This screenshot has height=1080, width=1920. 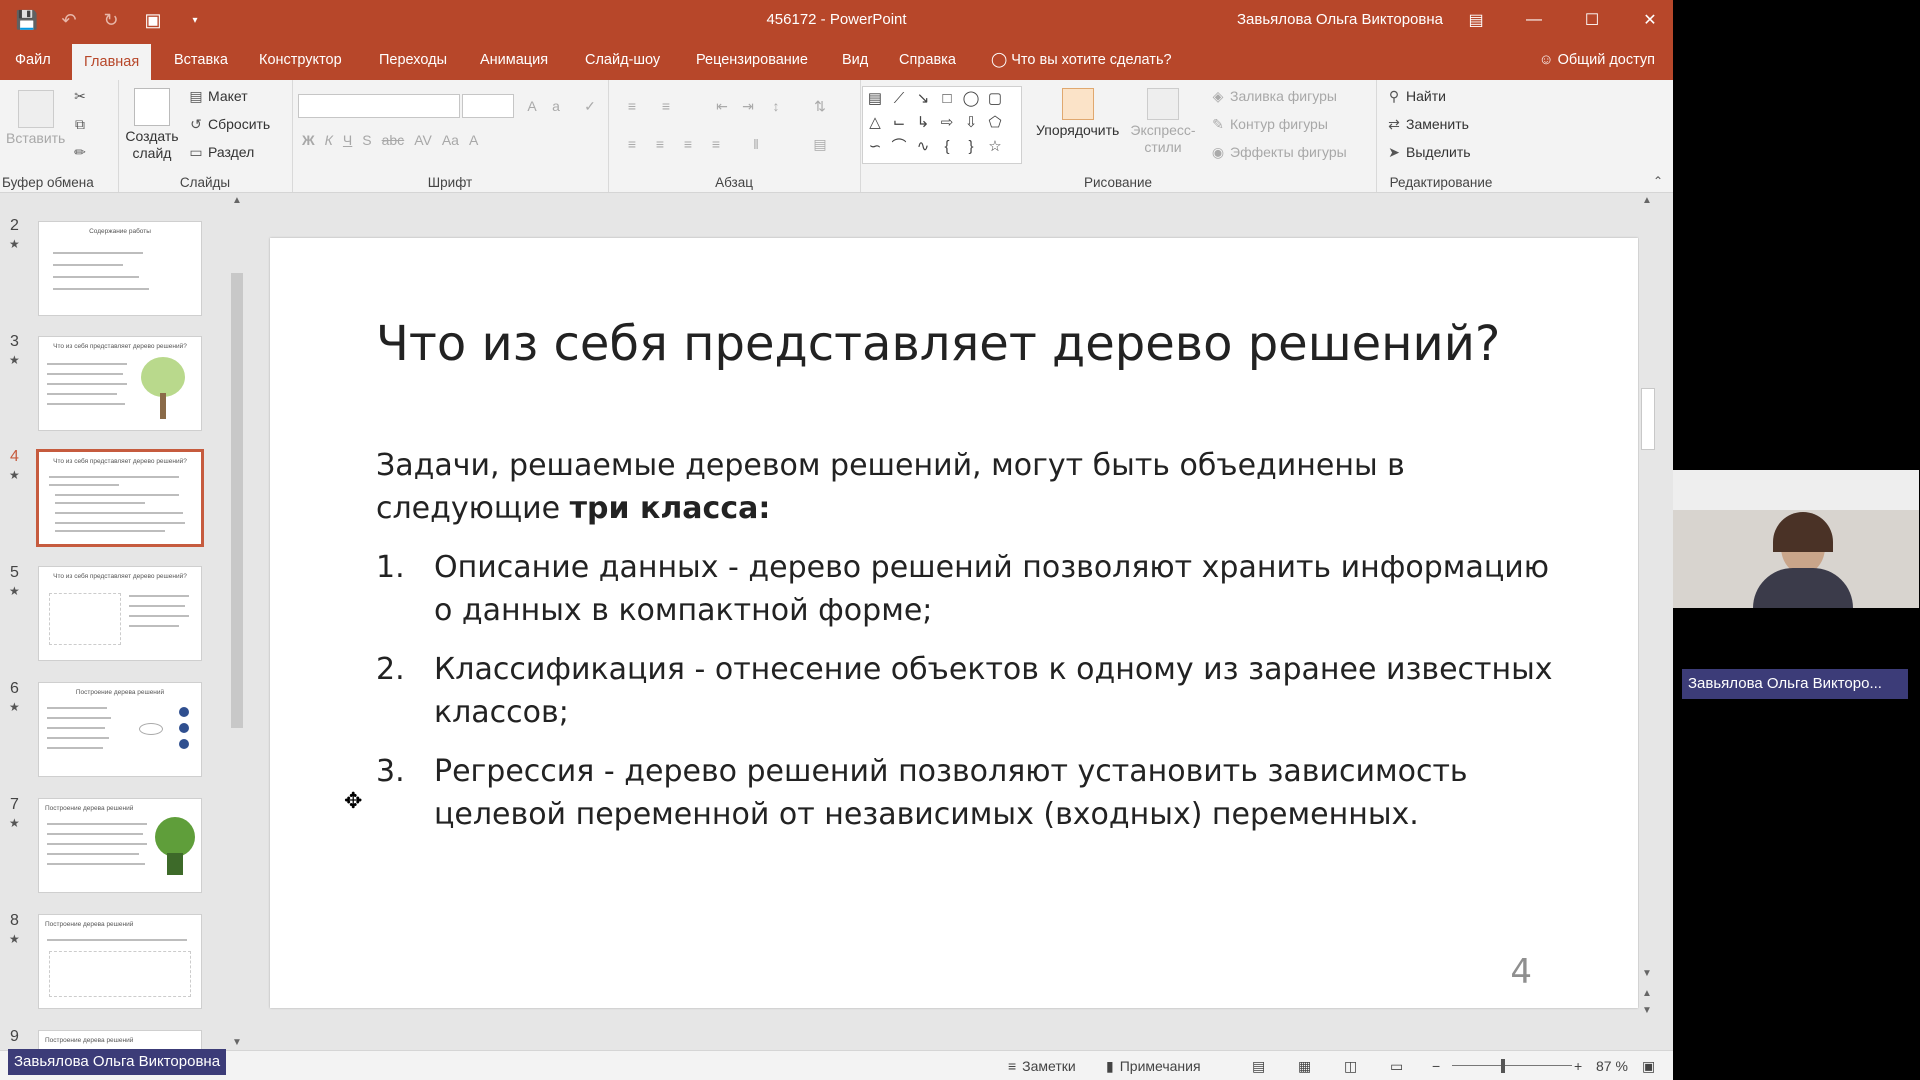 What do you see at coordinates (875, 99) in the screenshot?
I see `textbox-shape-icon: ▤` at bounding box center [875, 99].